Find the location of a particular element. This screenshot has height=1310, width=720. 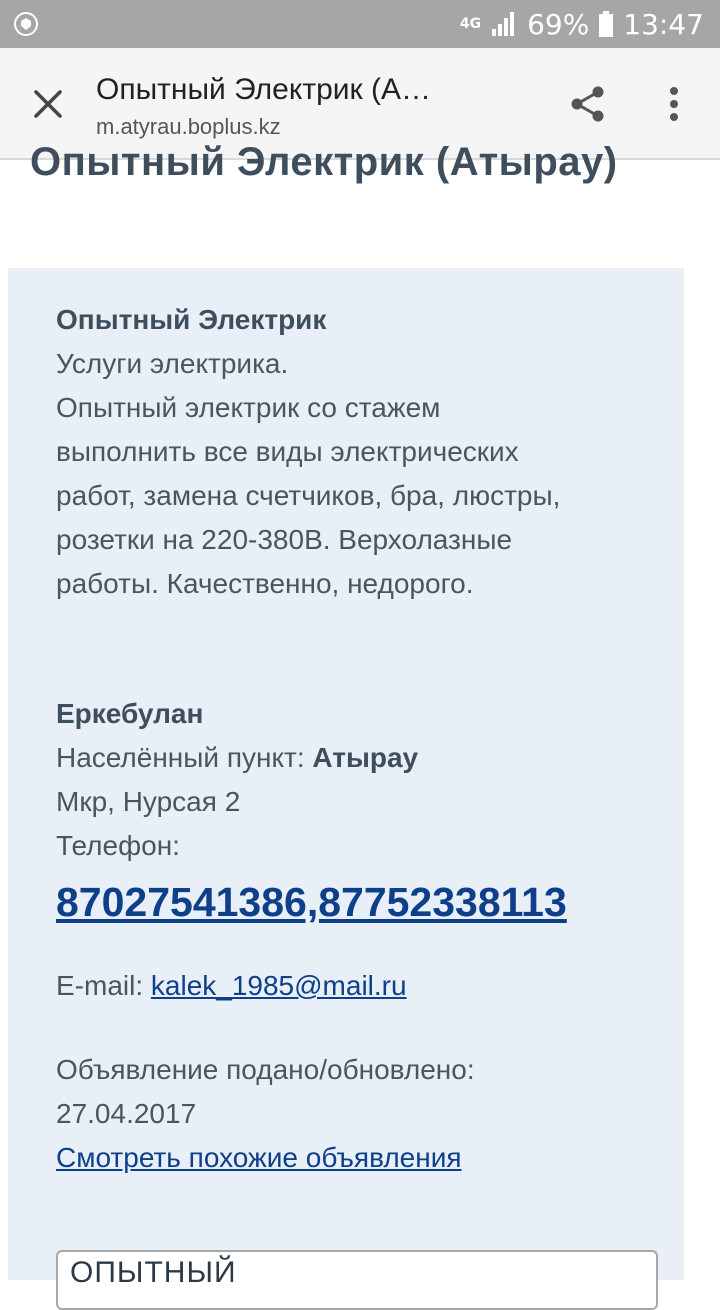

share-icon is located at coordinates (587, 104).